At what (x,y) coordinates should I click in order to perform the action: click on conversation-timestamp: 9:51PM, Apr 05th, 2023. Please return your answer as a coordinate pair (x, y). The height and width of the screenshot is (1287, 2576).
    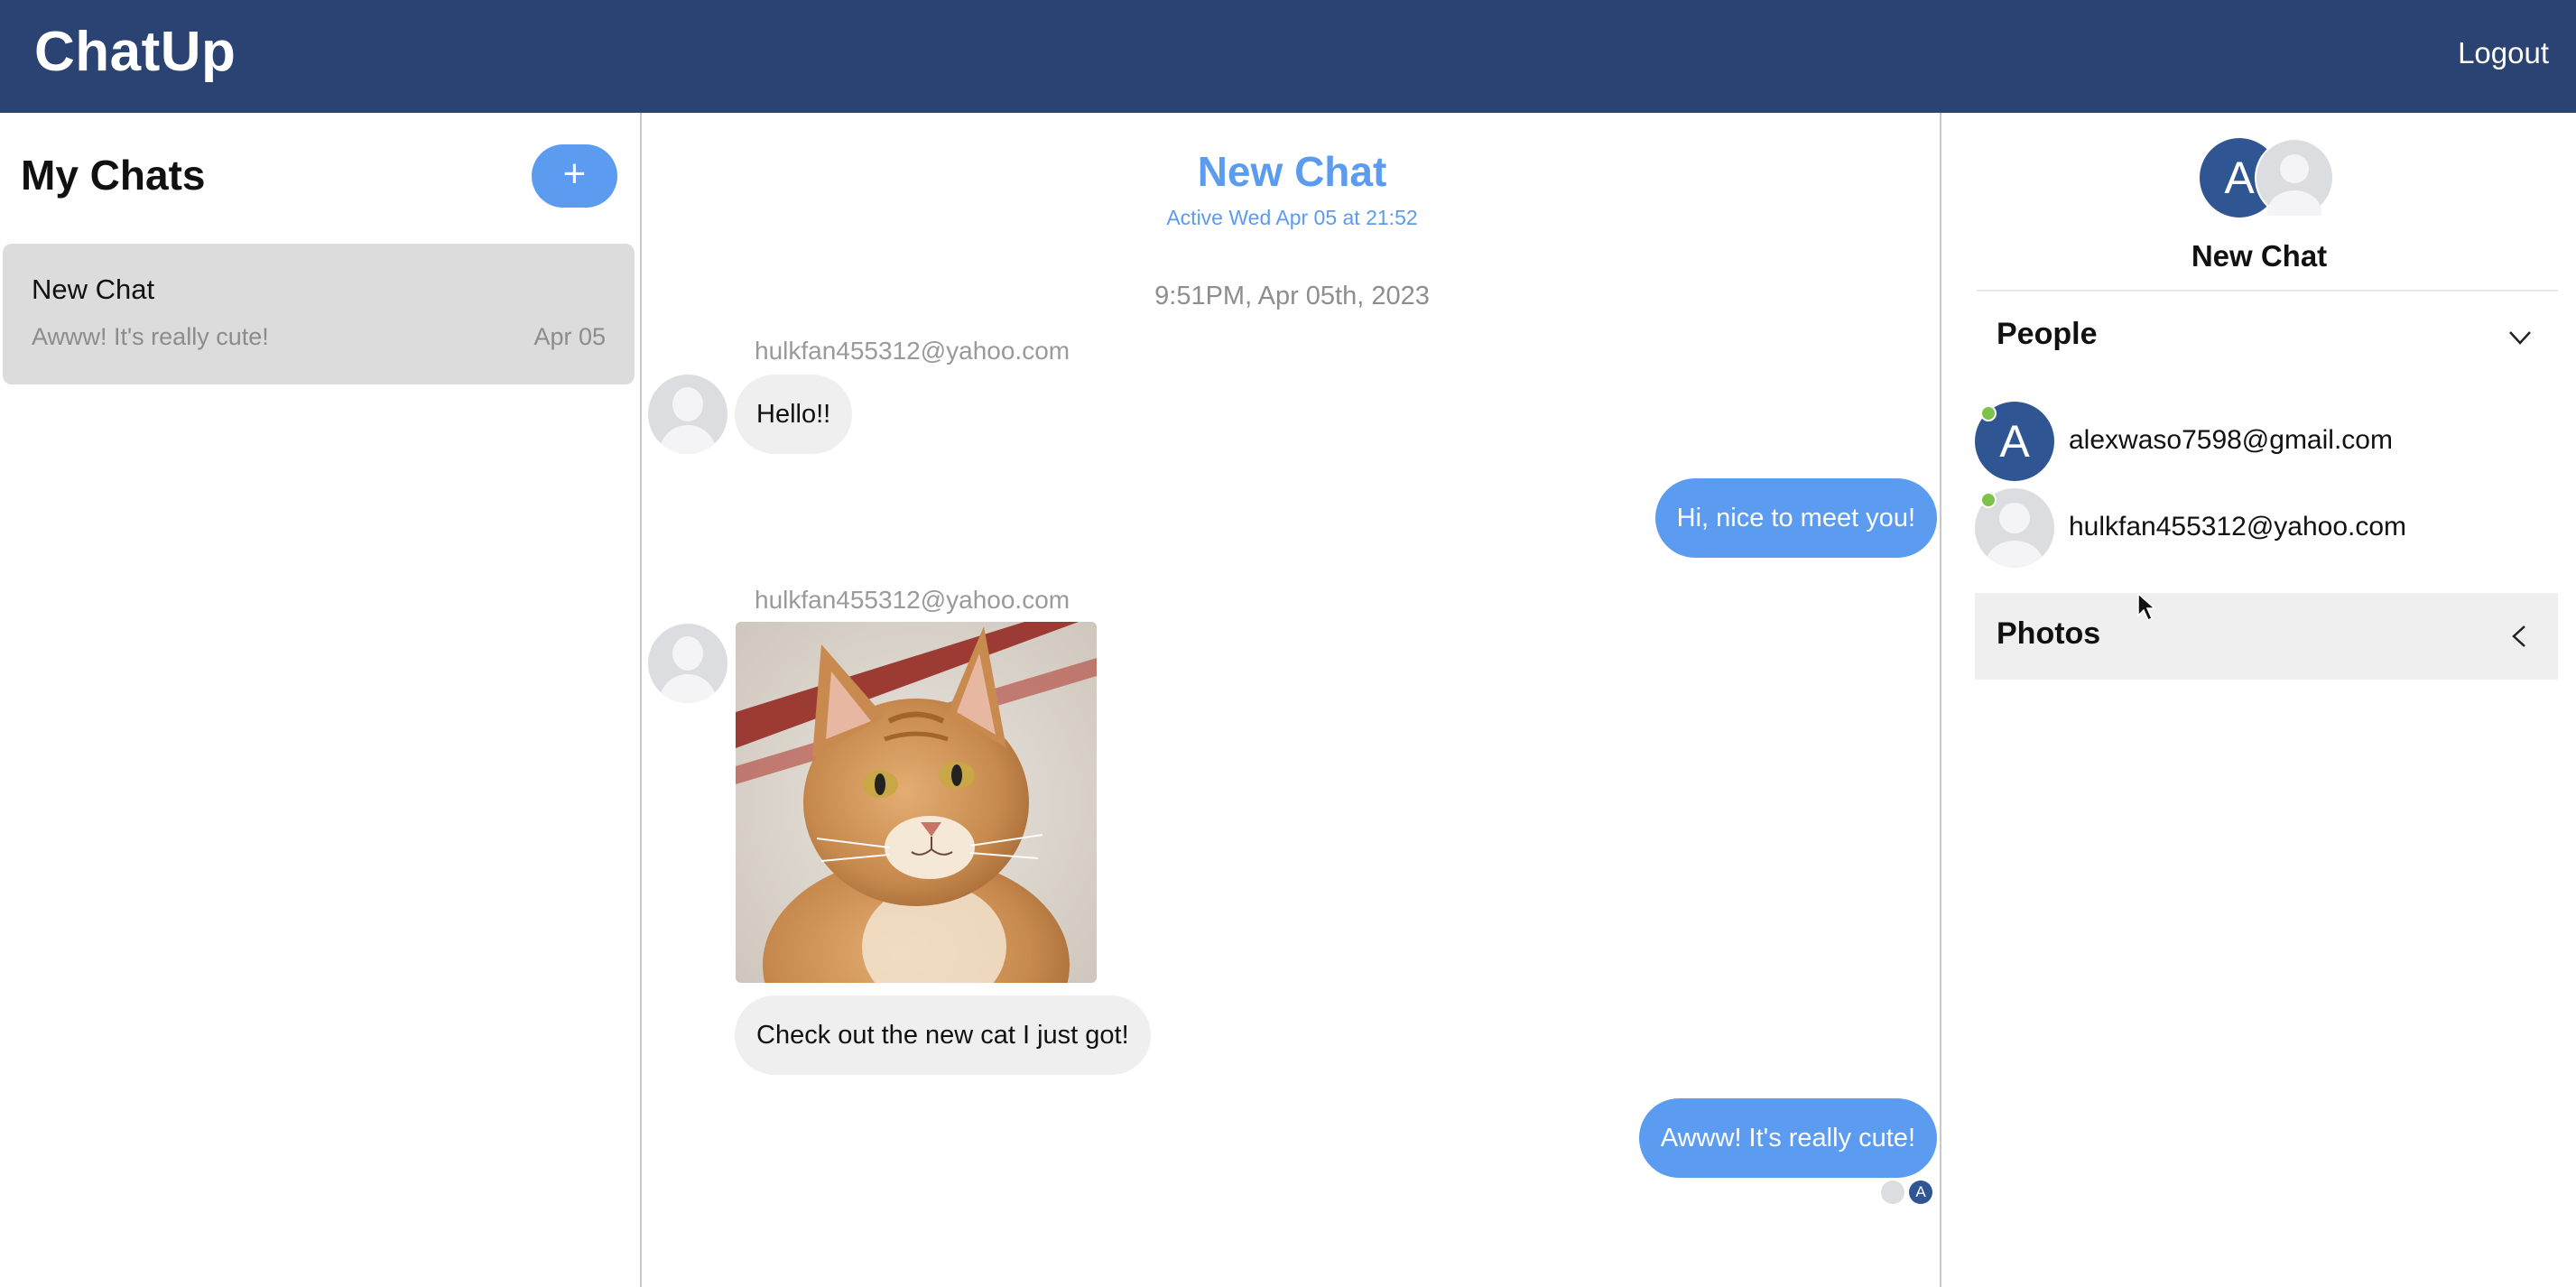
    Looking at the image, I should click on (1292, 296).